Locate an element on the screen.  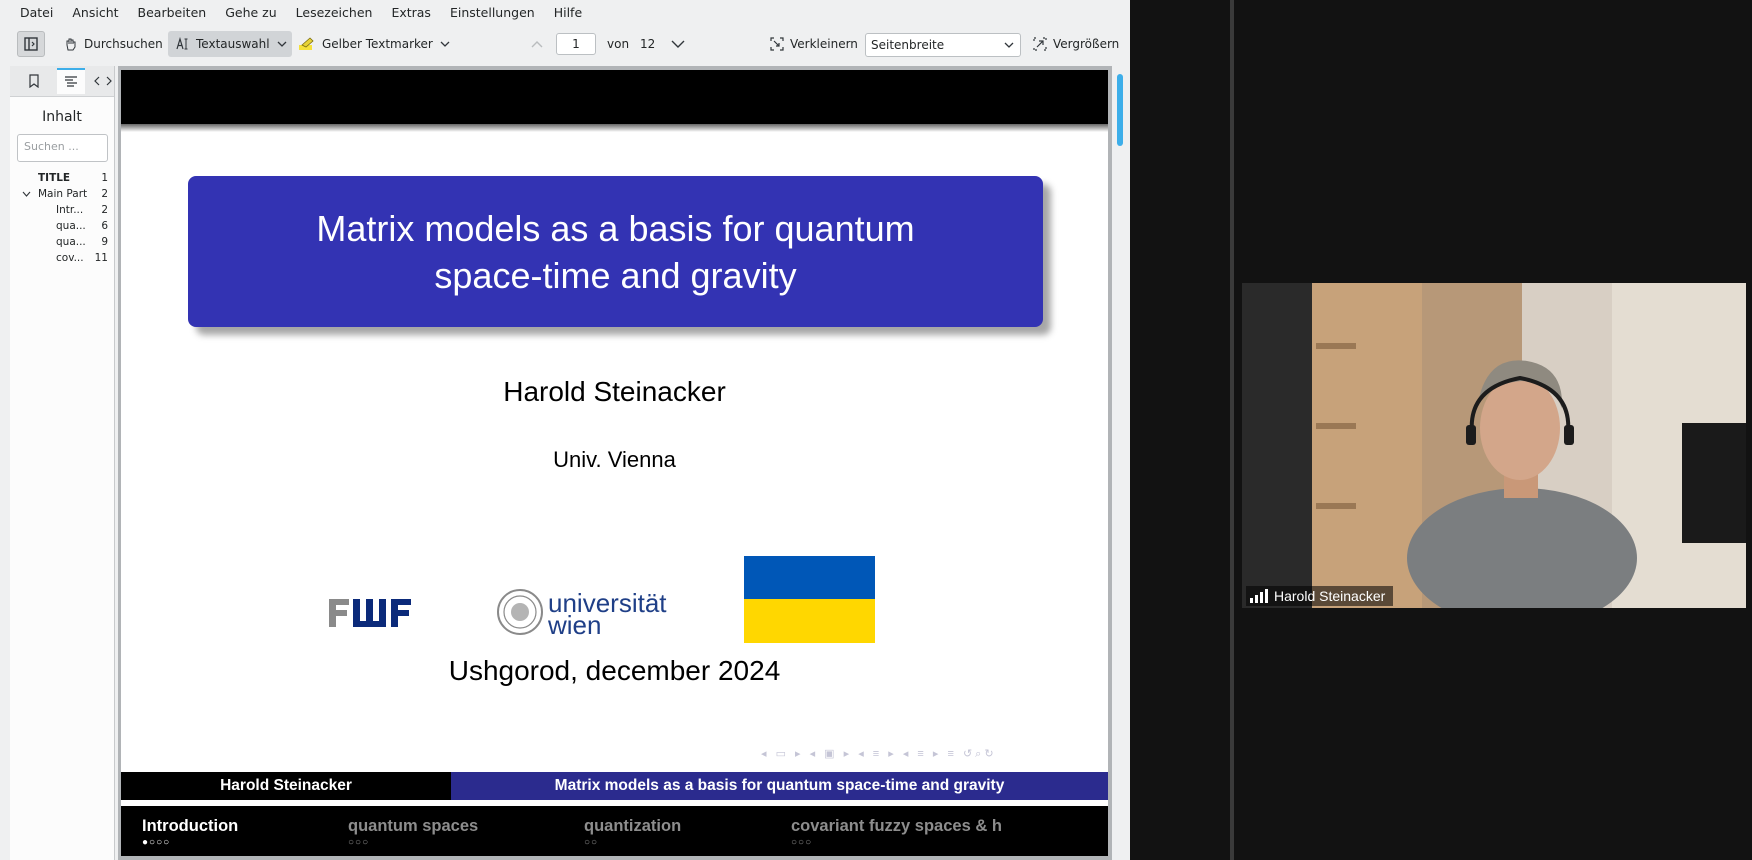
section-quantization: quantization ○○ is located at coordinates (632, 832).